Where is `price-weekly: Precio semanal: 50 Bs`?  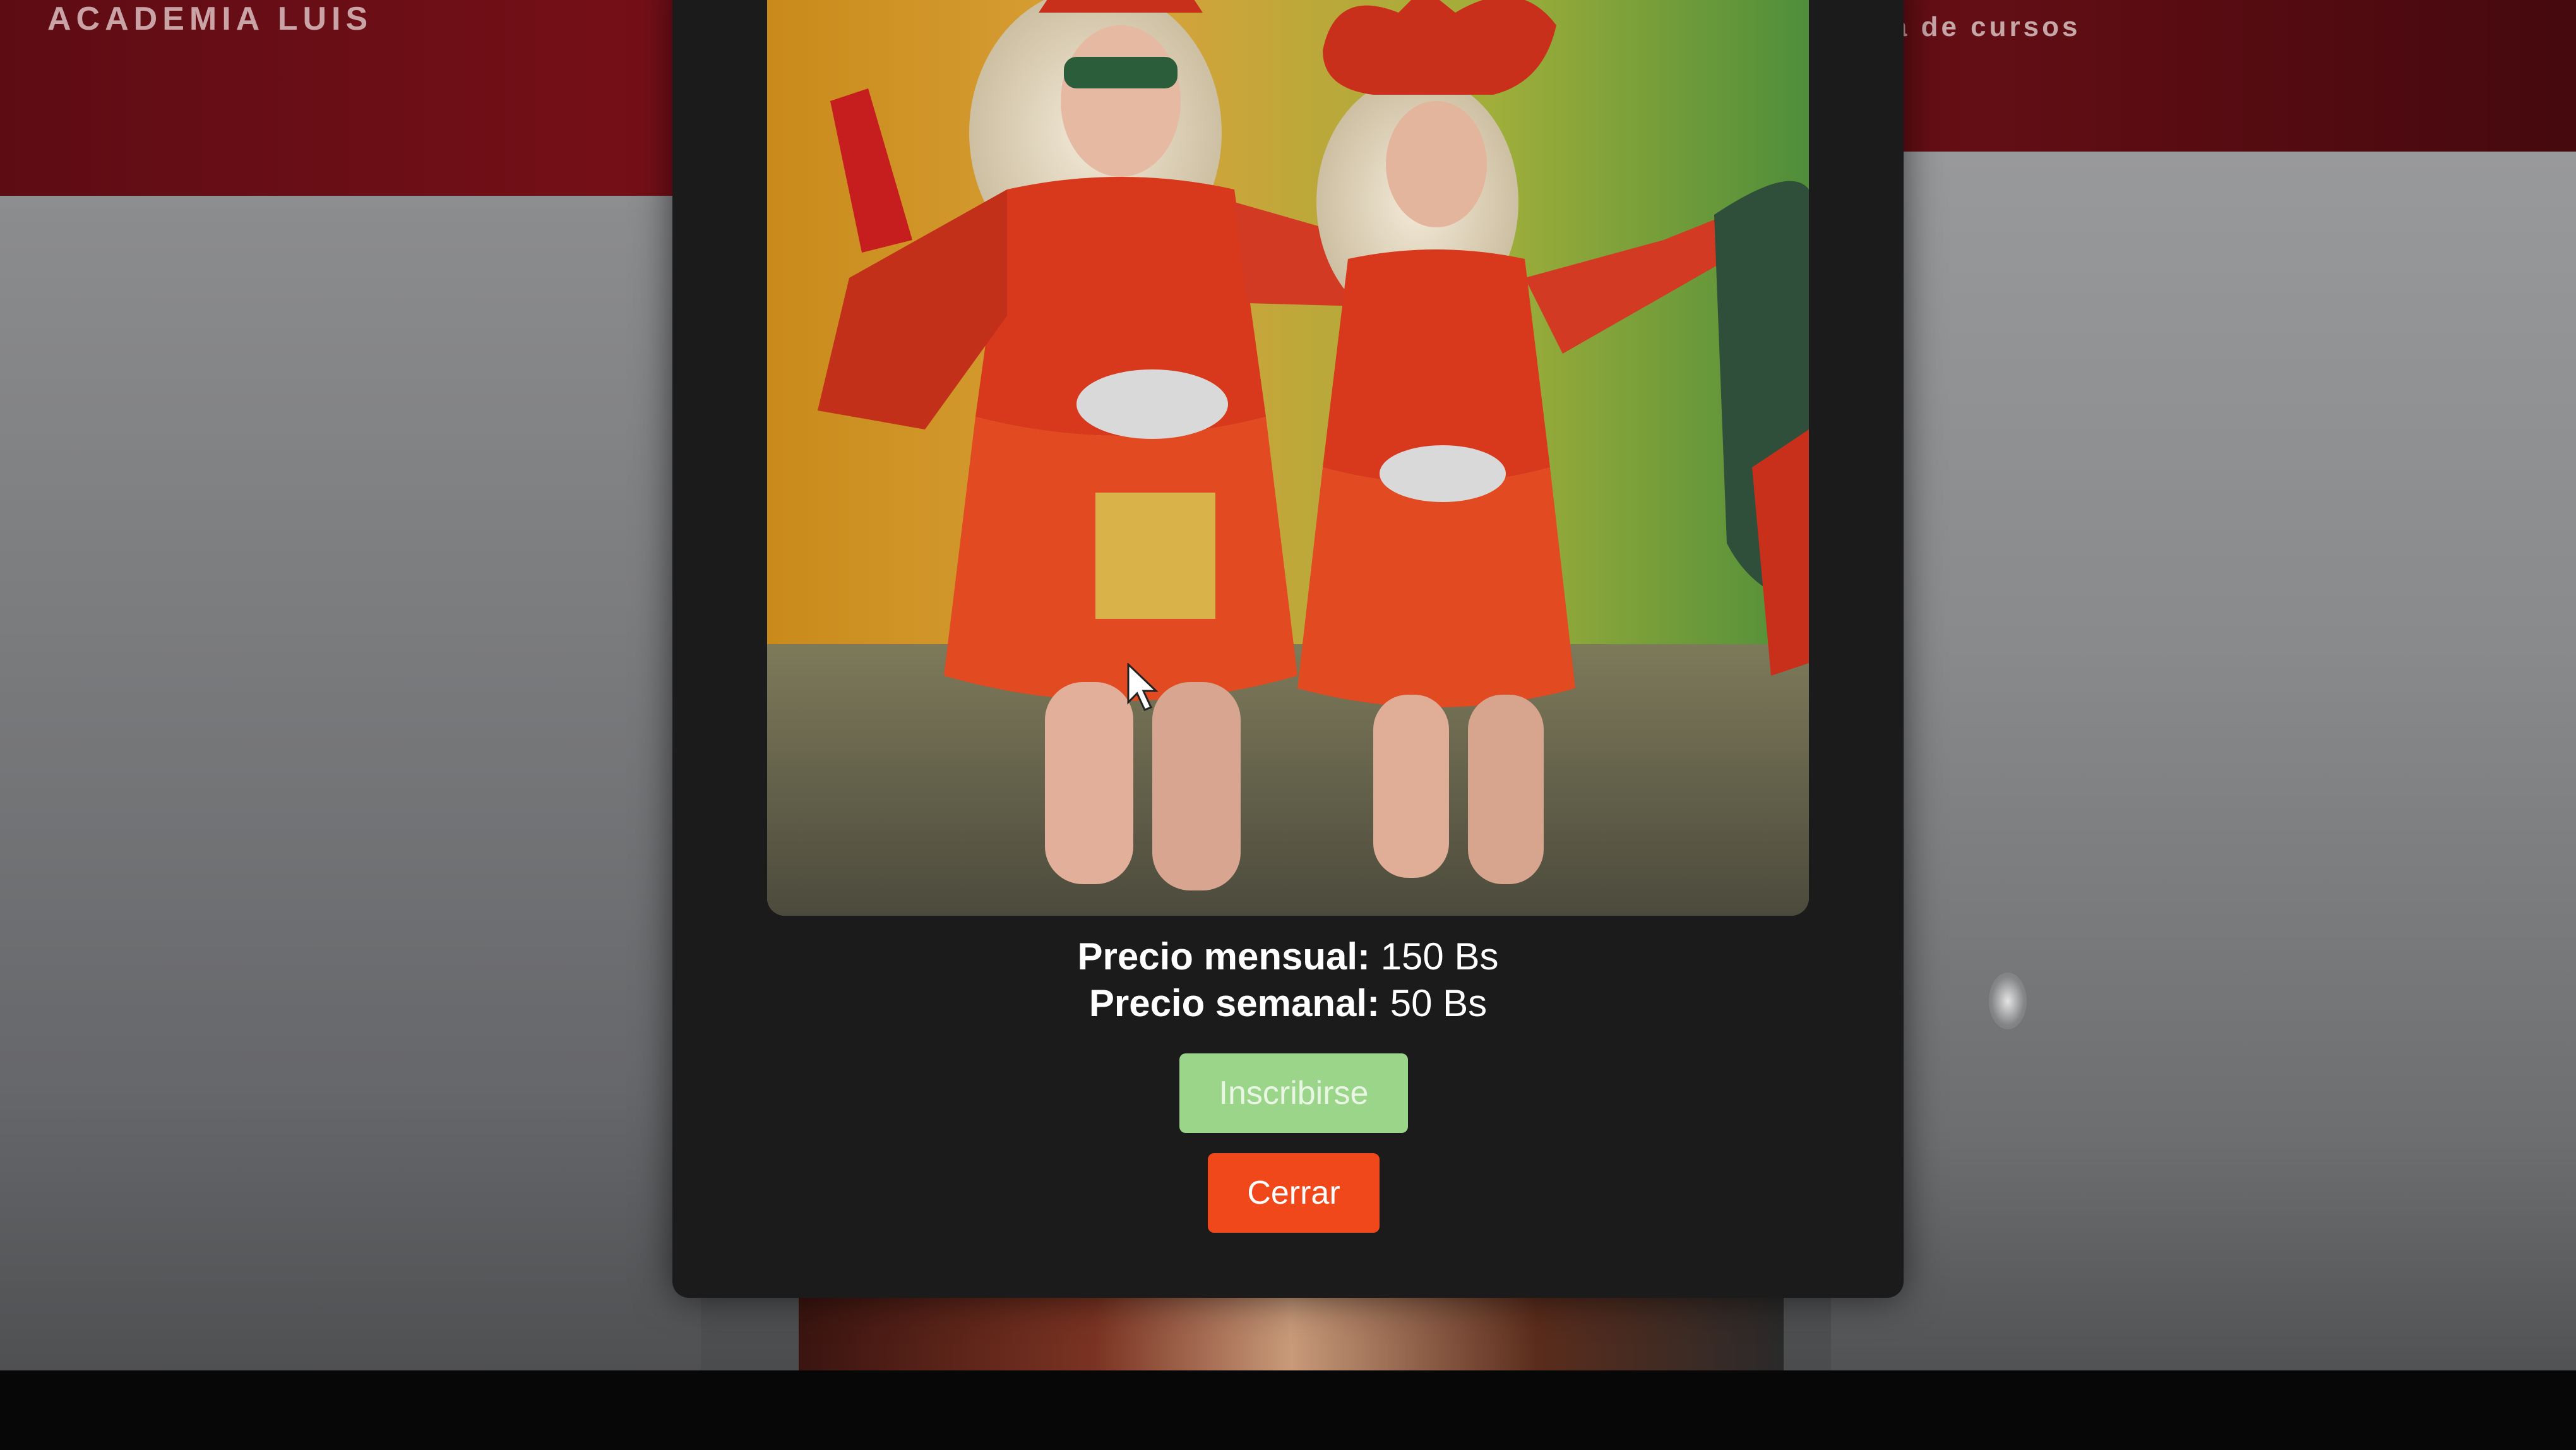 price-weekly: Precio semanal: 50 Bs is located at coordinates (1288, 1003).